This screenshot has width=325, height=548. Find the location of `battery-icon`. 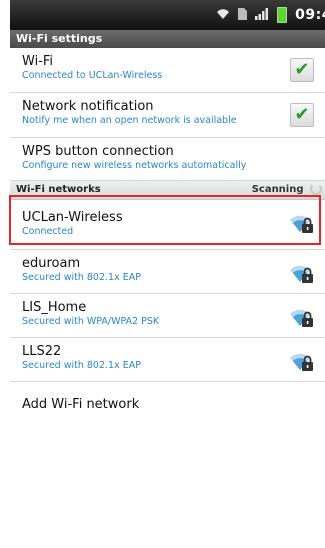

battery-icon is located at coordinates (282, 15).